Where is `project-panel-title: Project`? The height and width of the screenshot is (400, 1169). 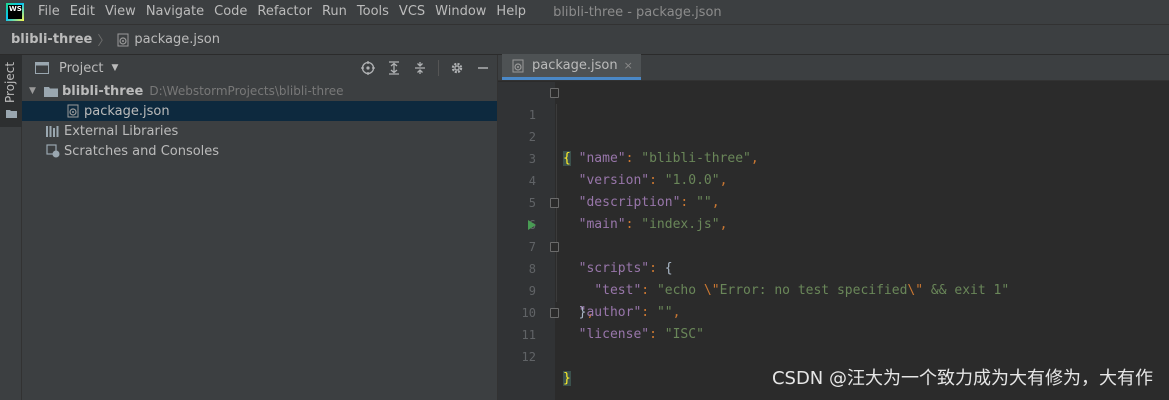
project-panel-title: Project is located at coordinates (81, 68).